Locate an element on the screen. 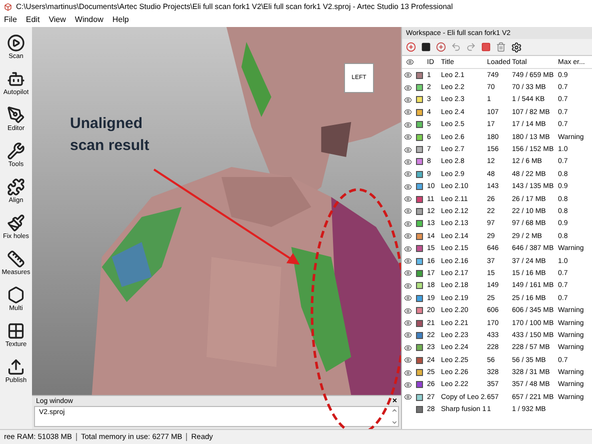 Image resolution: width=592 pixels, height=444 pixels. grid-icon is located at coordinates (16, 331).